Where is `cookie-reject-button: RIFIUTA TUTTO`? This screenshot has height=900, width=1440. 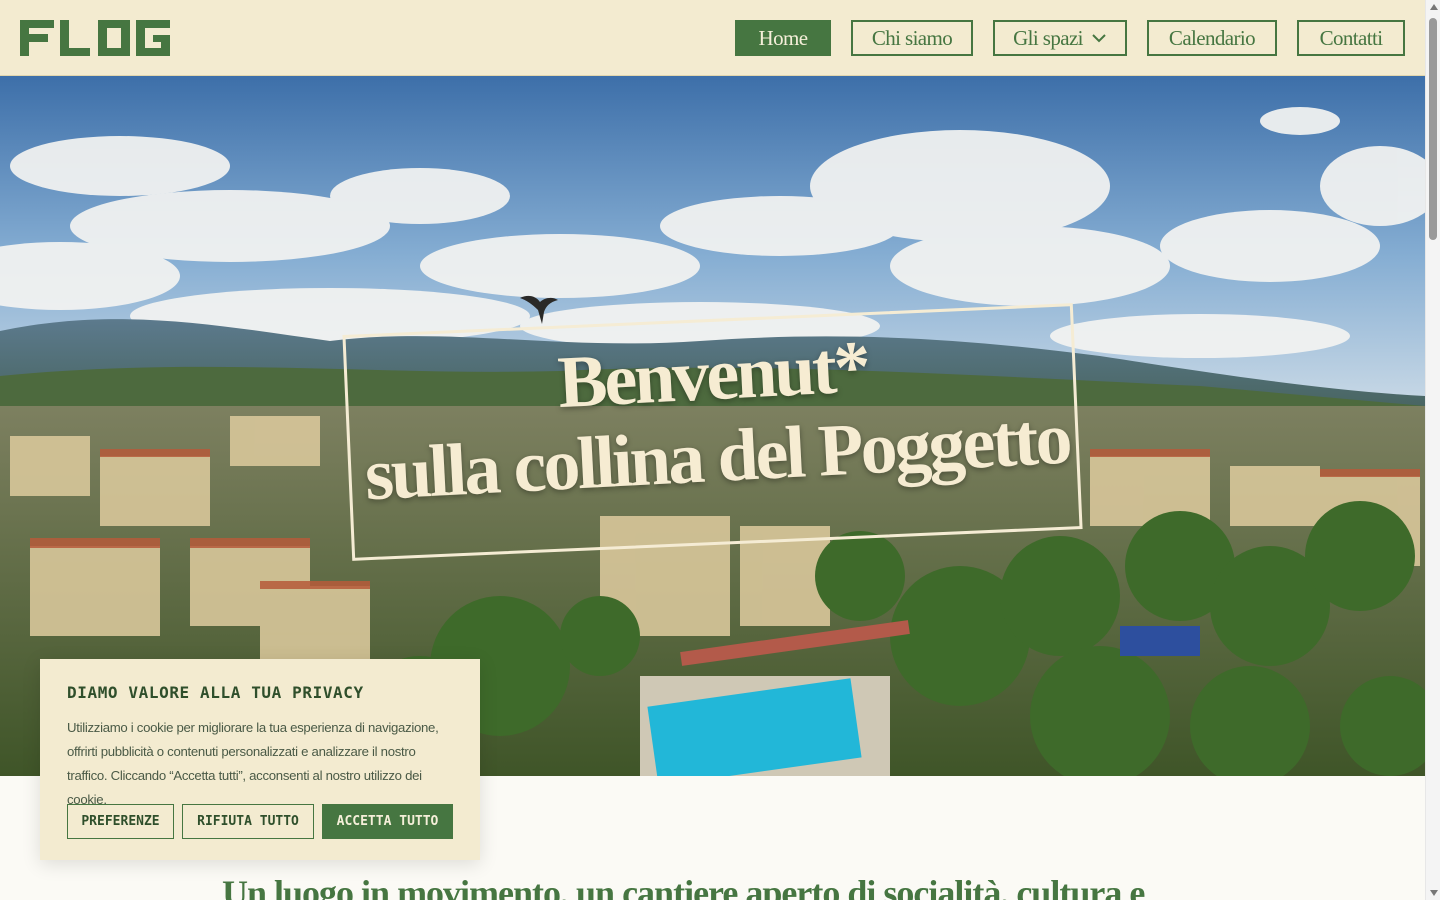
cookie-reject-button: RIFIUTA TUTTO is located at coordinates (248, 821).